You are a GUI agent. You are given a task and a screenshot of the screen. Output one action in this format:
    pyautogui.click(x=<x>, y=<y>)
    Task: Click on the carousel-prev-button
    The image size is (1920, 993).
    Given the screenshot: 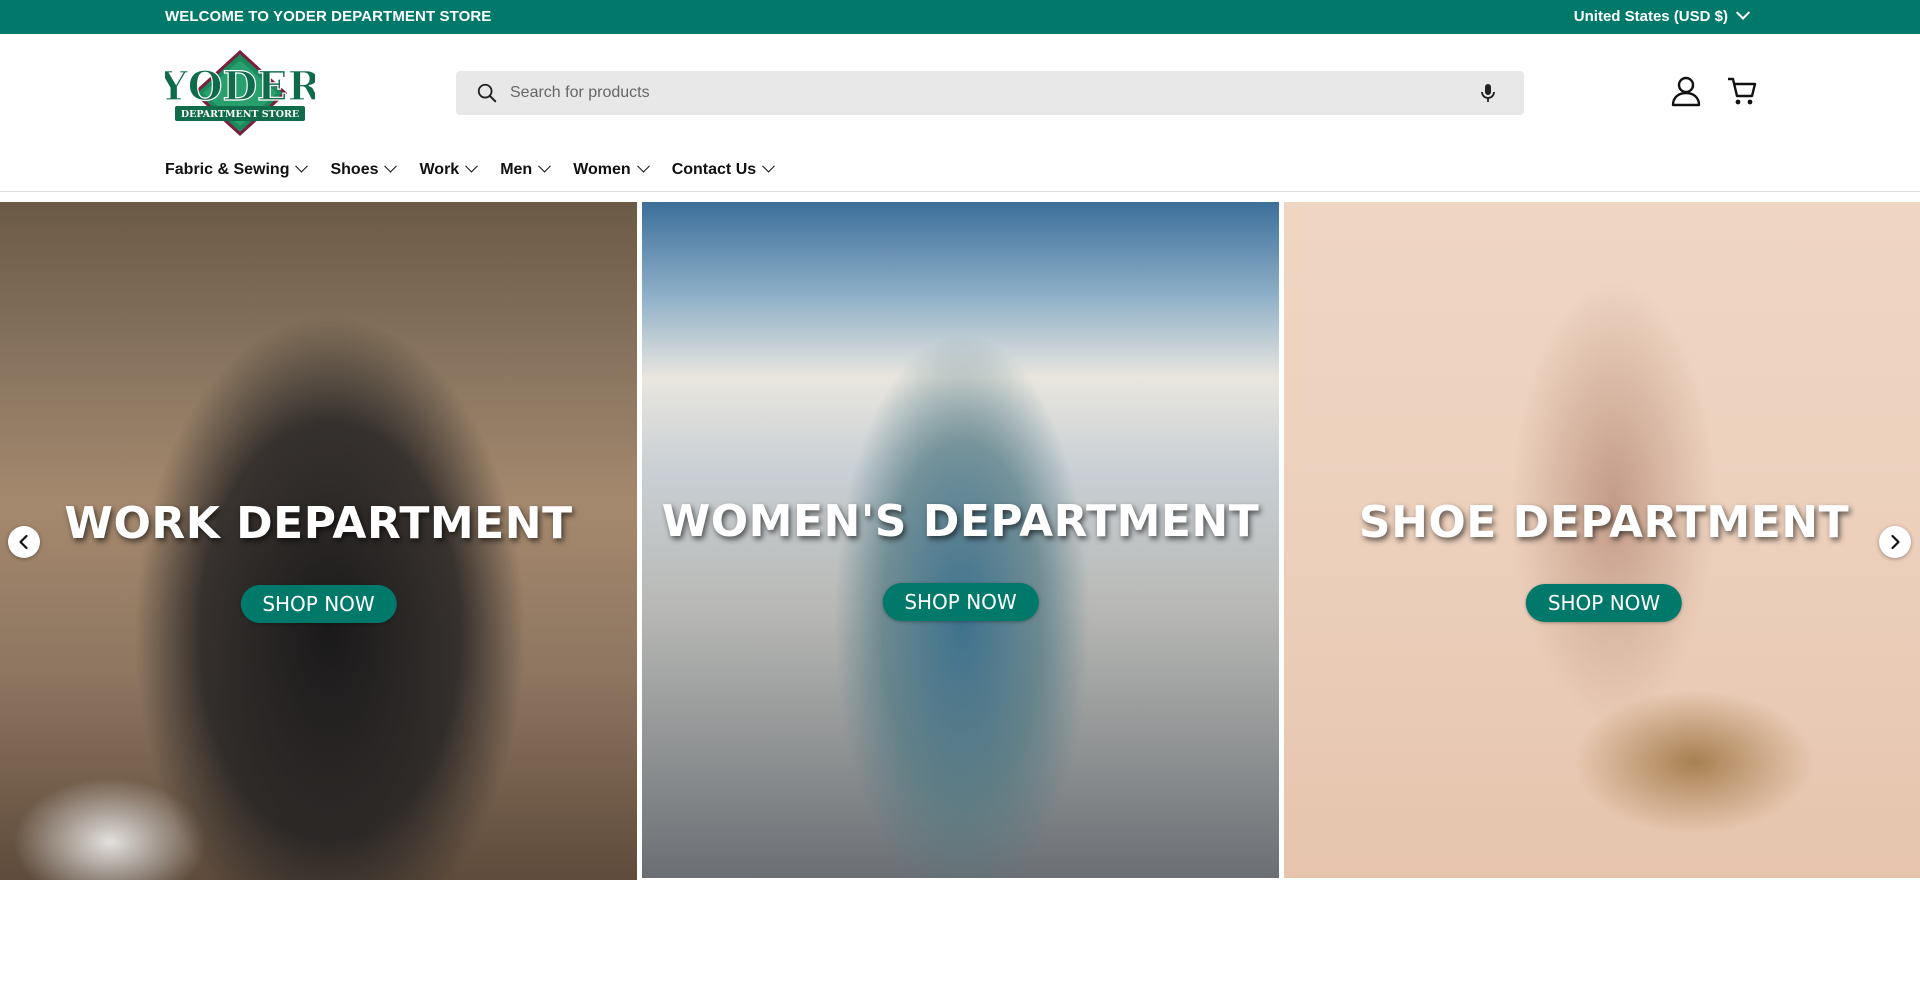 What is the action you would take?
    pyautogui.click(x=24, y=542)
    